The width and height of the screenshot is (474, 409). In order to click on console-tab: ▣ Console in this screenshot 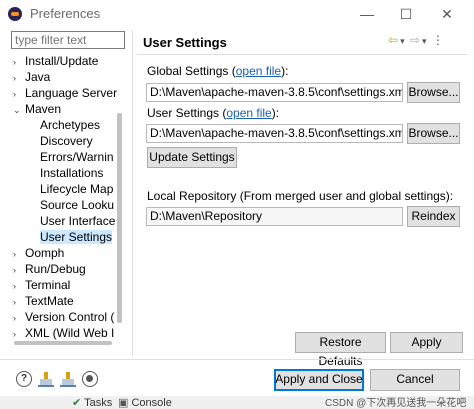, I will do `click(145, 402)`.